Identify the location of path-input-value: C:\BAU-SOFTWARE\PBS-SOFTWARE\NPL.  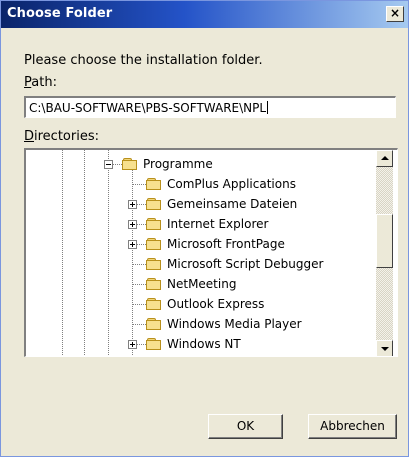
(148, 108).